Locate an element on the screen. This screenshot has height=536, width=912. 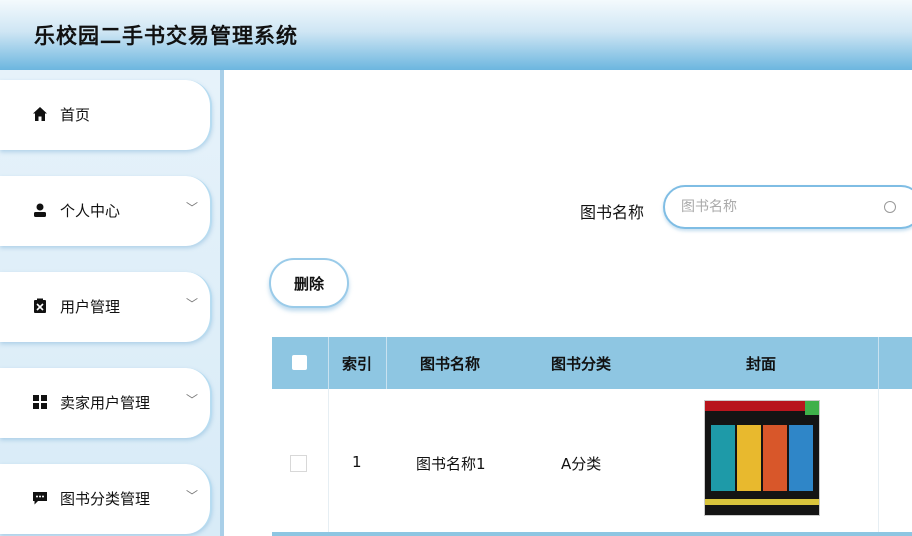
user-icon is located at coordinates (40, 210).